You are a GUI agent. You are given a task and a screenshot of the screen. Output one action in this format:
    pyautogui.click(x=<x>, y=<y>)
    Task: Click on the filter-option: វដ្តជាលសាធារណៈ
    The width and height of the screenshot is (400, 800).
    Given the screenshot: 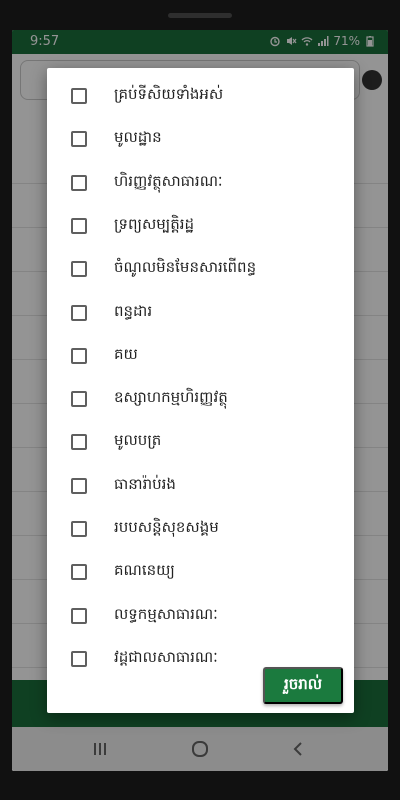 What is the action you would take?
    pyautogui.click(x=200, y=659)
    